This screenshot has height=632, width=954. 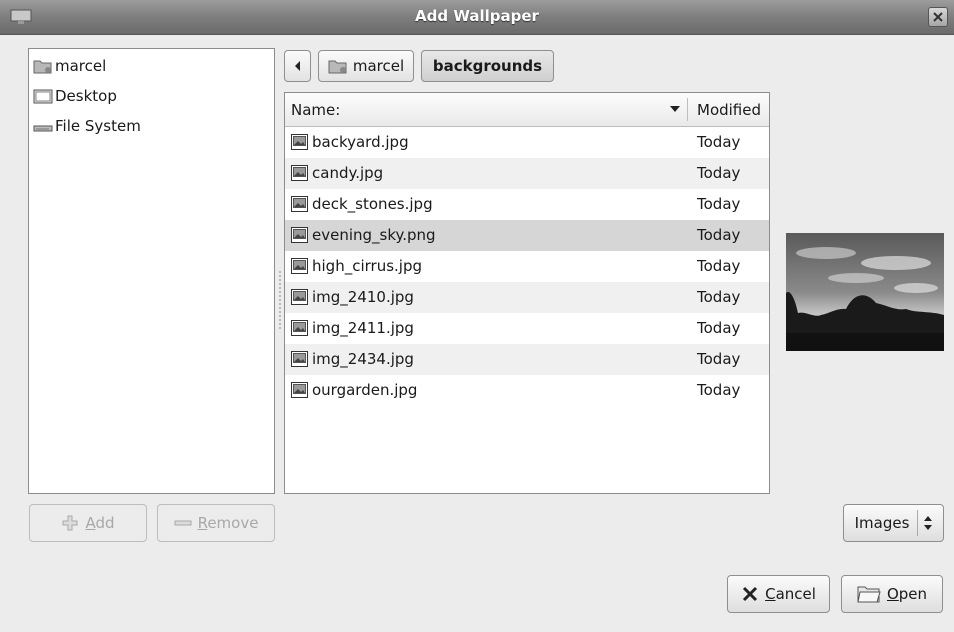 What do you see at coordinates (70, 523) in the screenshot?
I see `plus-icon` at bounding box center [70, 523].